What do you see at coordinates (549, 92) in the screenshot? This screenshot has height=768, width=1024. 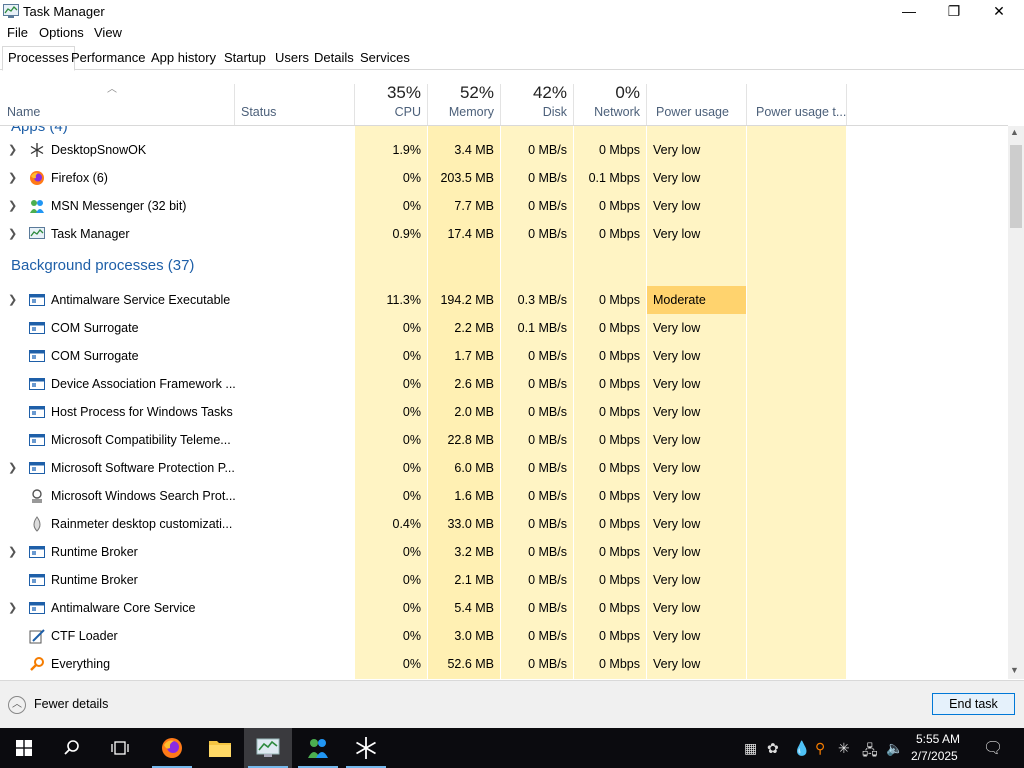 I see `disk-total: 42%` at bounding box center [549, 92].